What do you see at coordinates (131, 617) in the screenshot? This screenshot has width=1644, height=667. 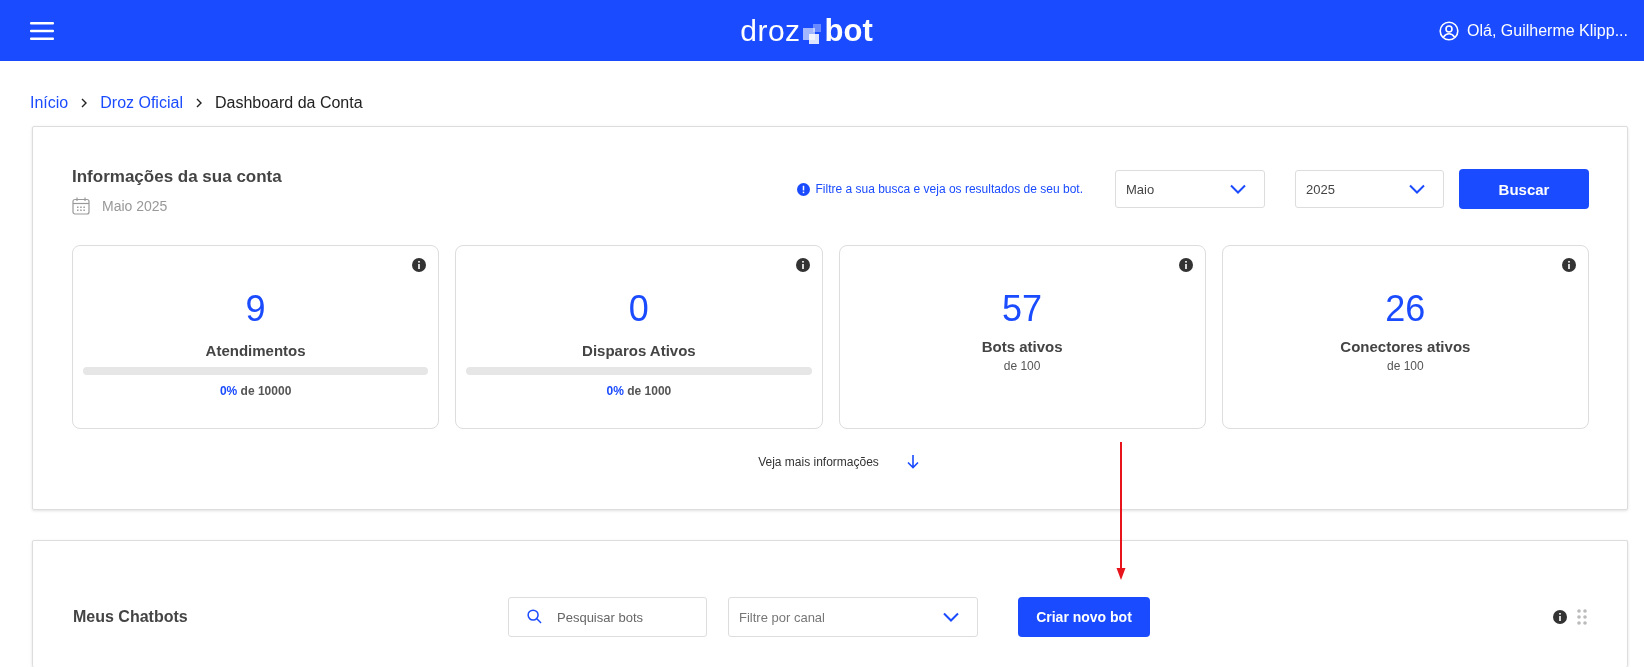 I see `section-title: Meus Chatbots` at bounding box center [131, 617].